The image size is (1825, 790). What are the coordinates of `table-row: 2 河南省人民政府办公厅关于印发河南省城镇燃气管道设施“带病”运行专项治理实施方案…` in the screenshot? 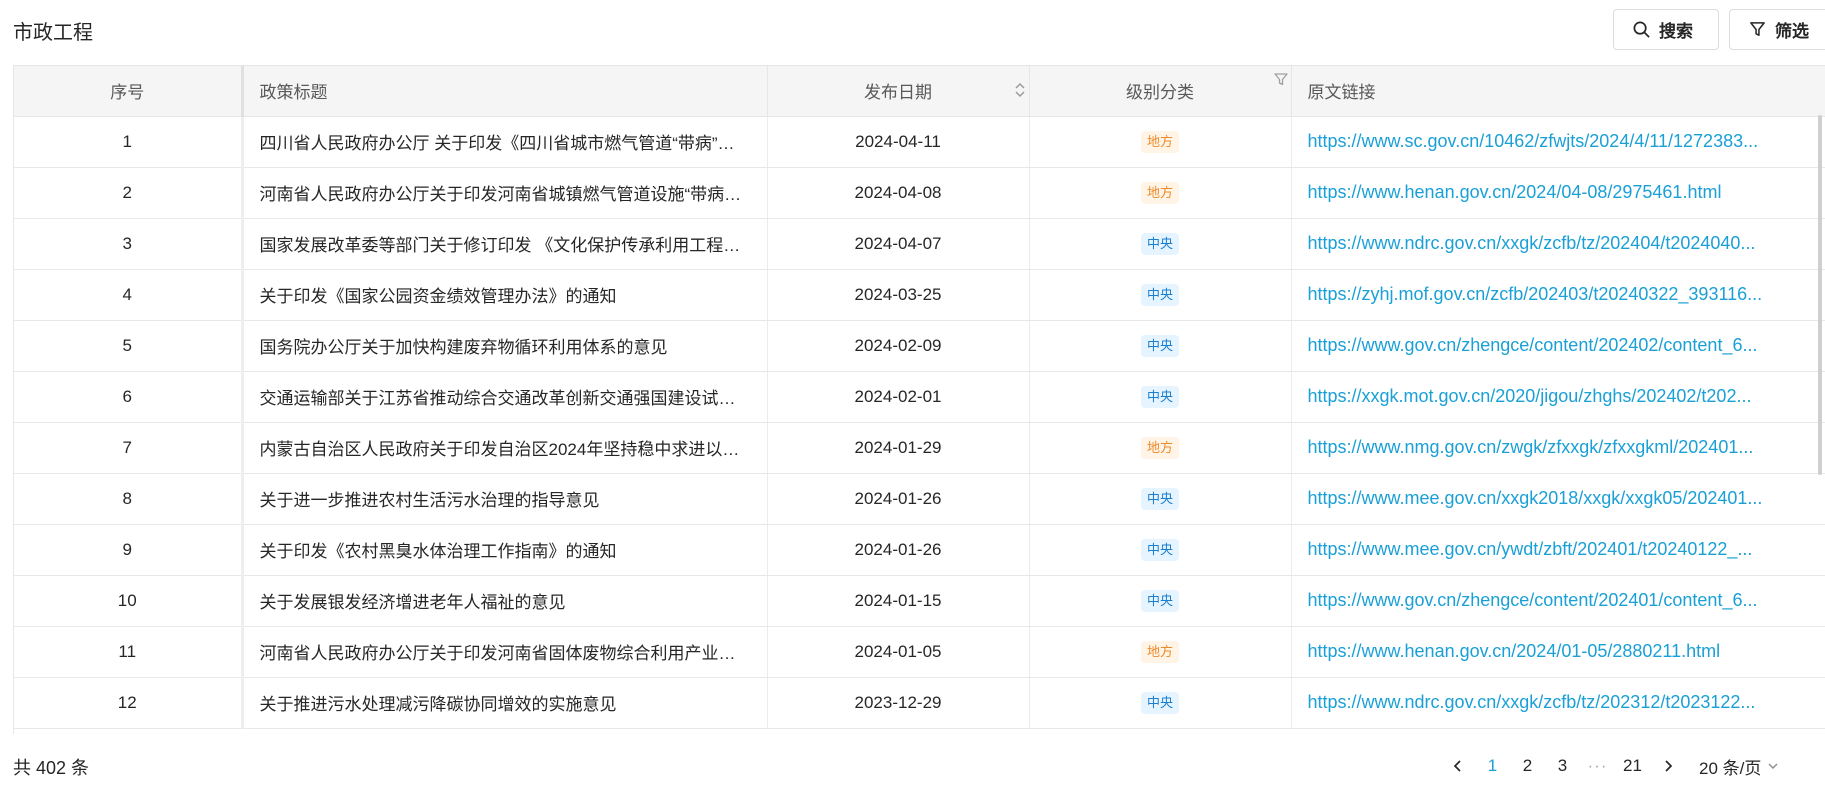 It's located at (919, 193).